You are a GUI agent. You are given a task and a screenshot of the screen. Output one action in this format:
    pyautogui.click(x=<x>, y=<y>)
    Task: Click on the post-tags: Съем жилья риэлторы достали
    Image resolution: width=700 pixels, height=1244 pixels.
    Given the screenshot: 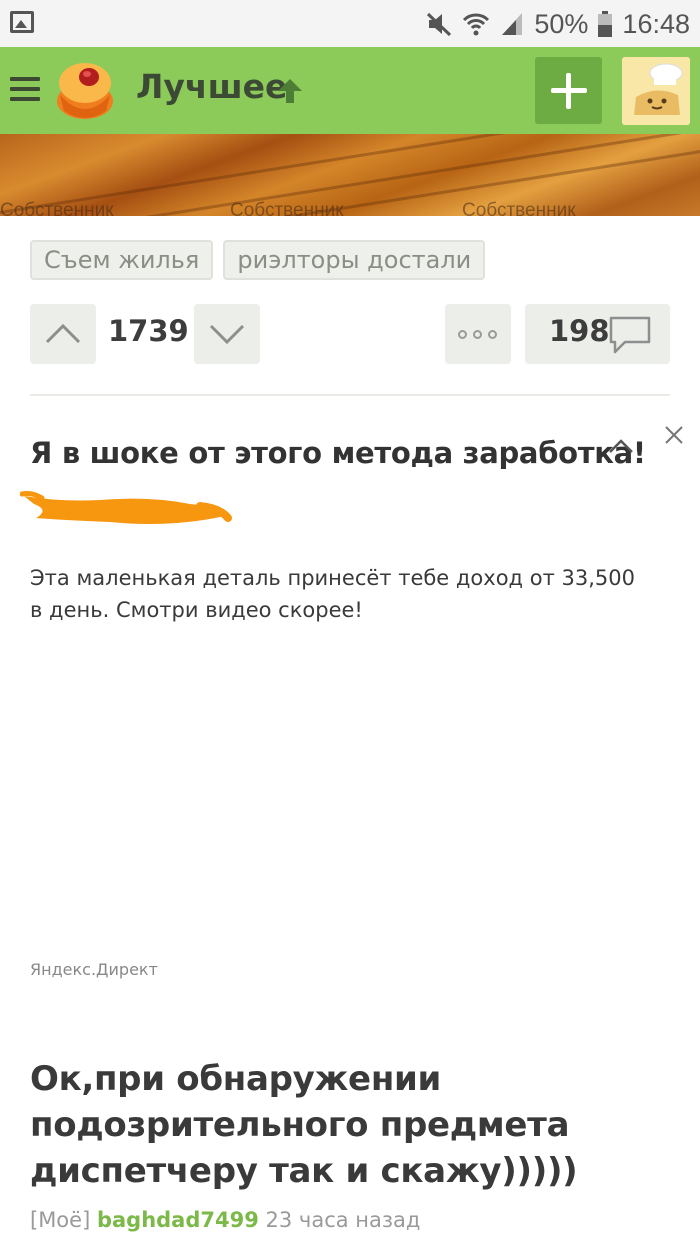 What is the action you would take?
    pyautogui.click(x=258, y=260)
    